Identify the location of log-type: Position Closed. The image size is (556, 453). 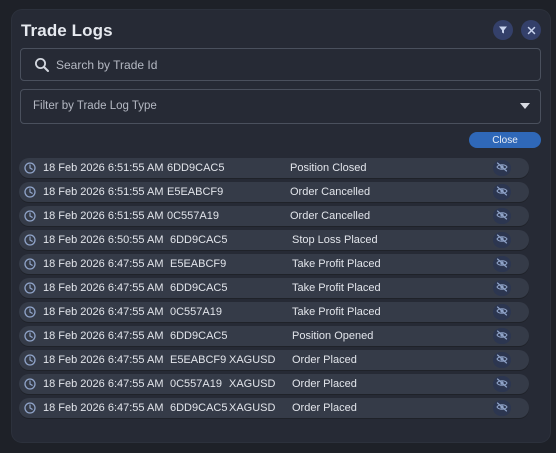
(328, 168).